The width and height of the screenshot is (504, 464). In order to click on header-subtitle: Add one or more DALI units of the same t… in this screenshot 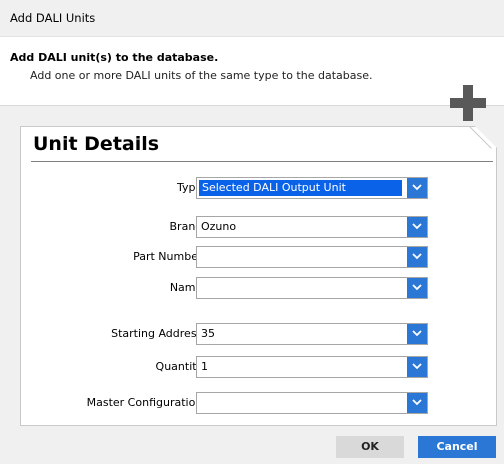, I will do `click(201, 75)`.